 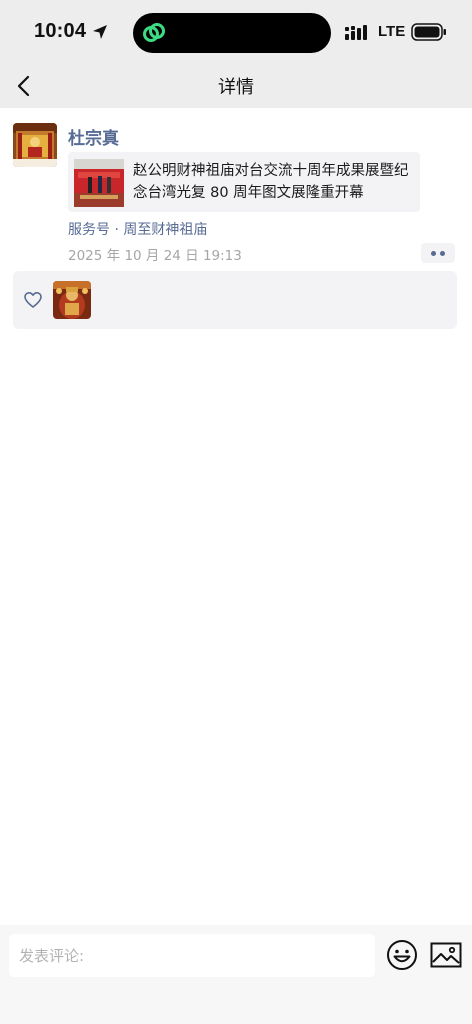 I want to click on status-time: 10:04, so click(x=60, y=31).